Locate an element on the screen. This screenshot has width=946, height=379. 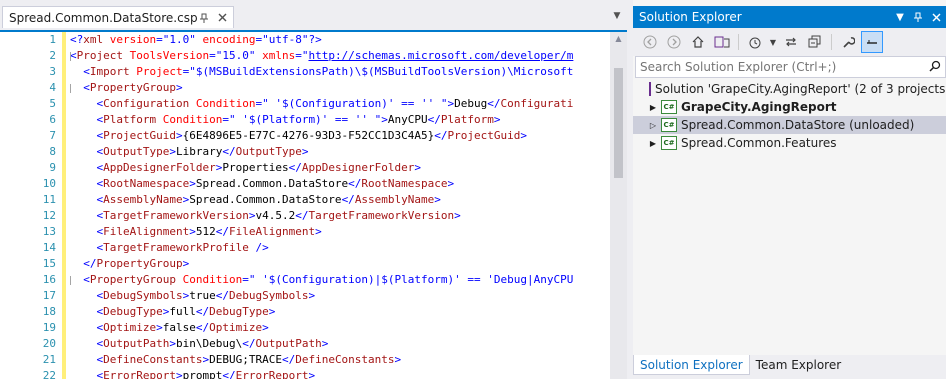
scroll-up-icon: ▲ is located at coordinates (618, 38).